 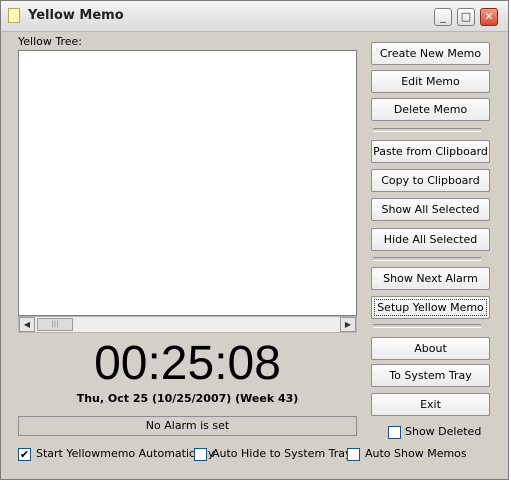 I want to click on start-automatically-label: Start Yellowmemo Automatically, so click(x=125, y=453).